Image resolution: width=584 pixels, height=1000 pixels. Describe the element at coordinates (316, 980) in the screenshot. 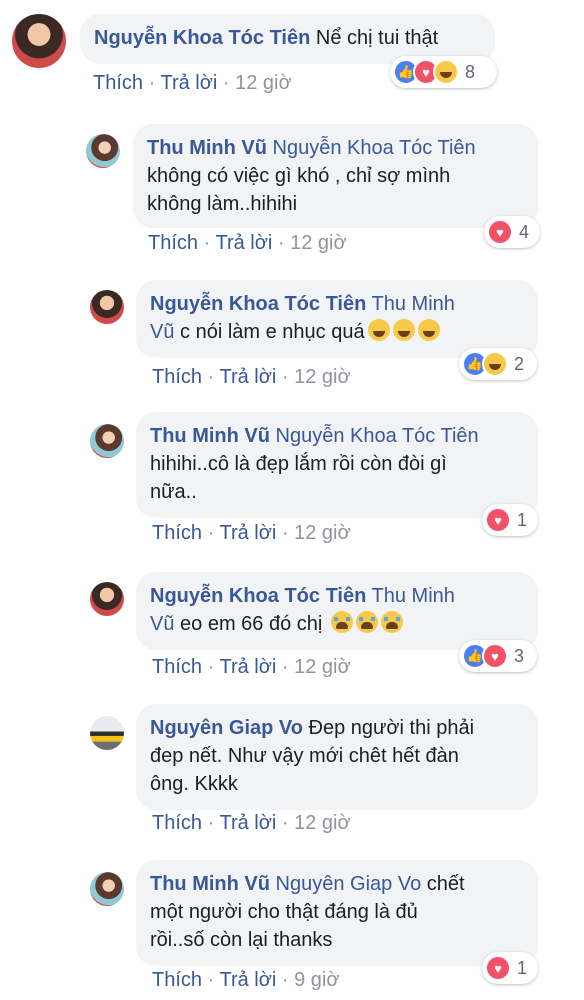

I see `comment-time: 9 giờ` at that location.